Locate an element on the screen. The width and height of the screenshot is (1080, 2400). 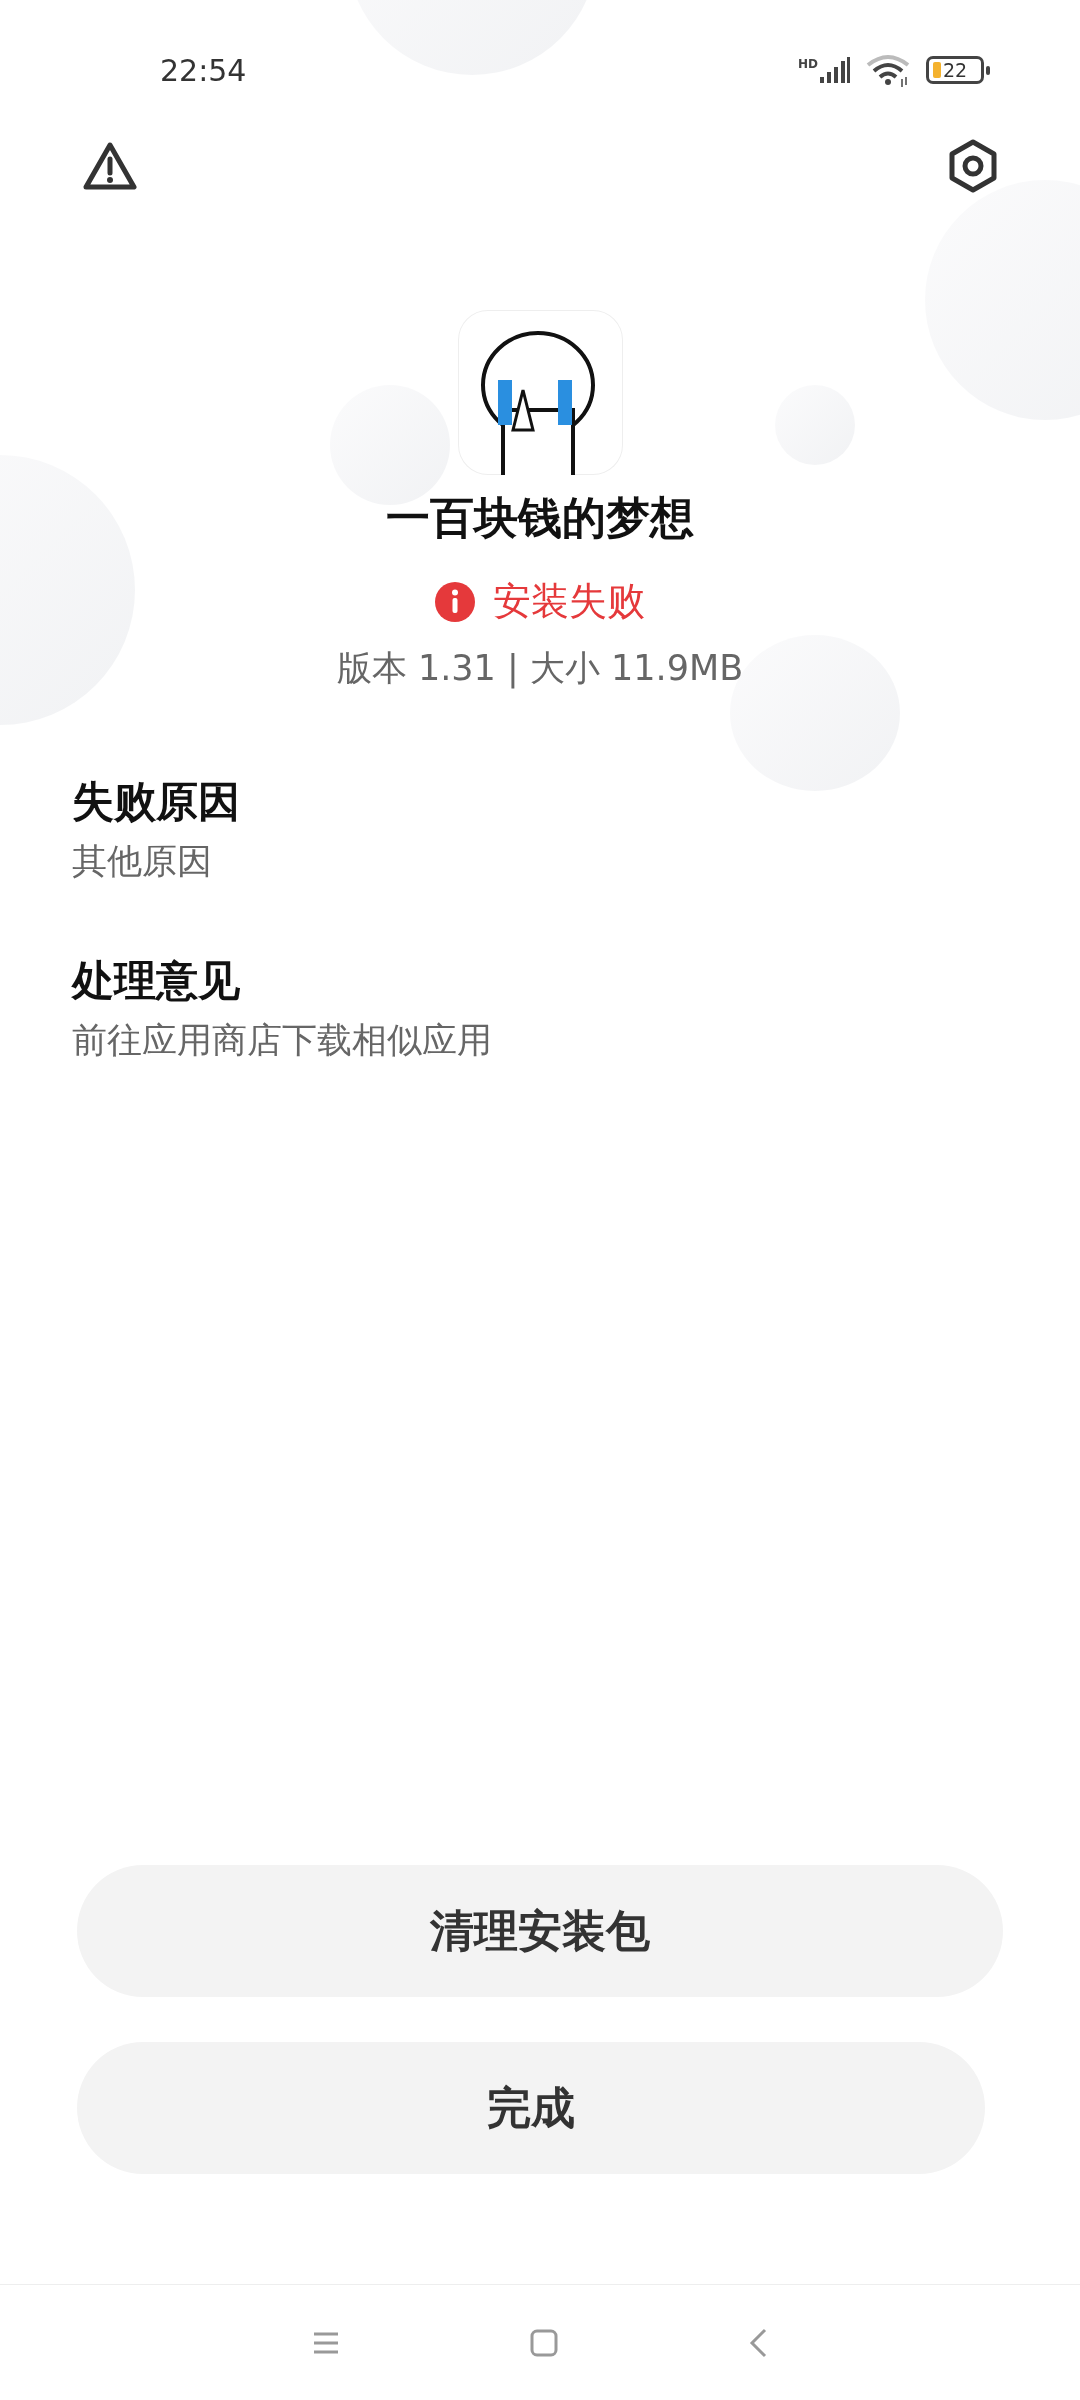
section-title: 处理意见 is located at coordinates (156, 981).